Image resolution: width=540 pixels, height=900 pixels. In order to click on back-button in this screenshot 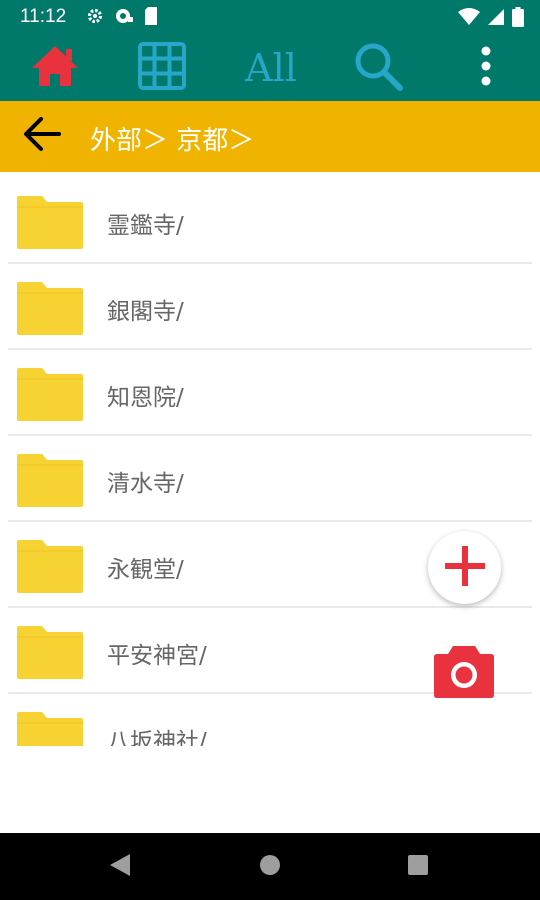, I will do `click(41, 136)`.